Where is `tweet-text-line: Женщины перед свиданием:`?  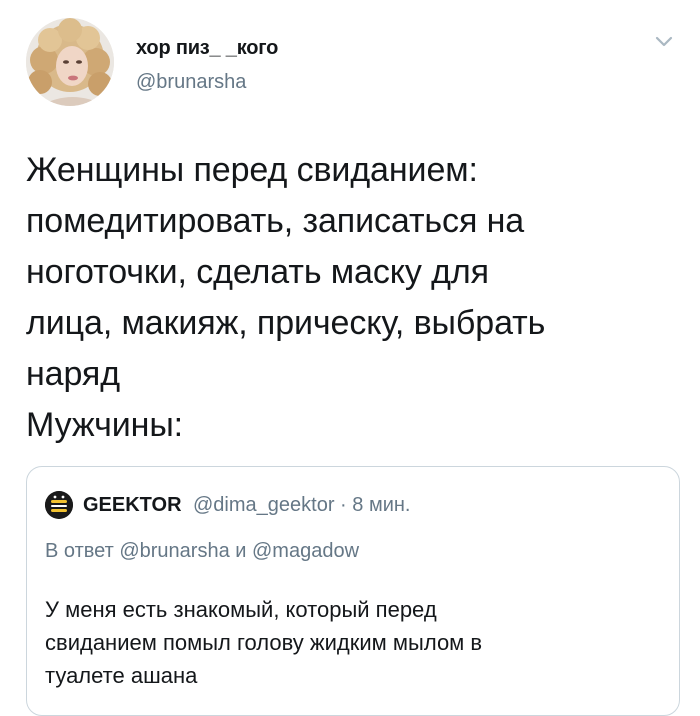
tweet-text-line: Женщины перед свиданием: is located at coordinates (252, 170).